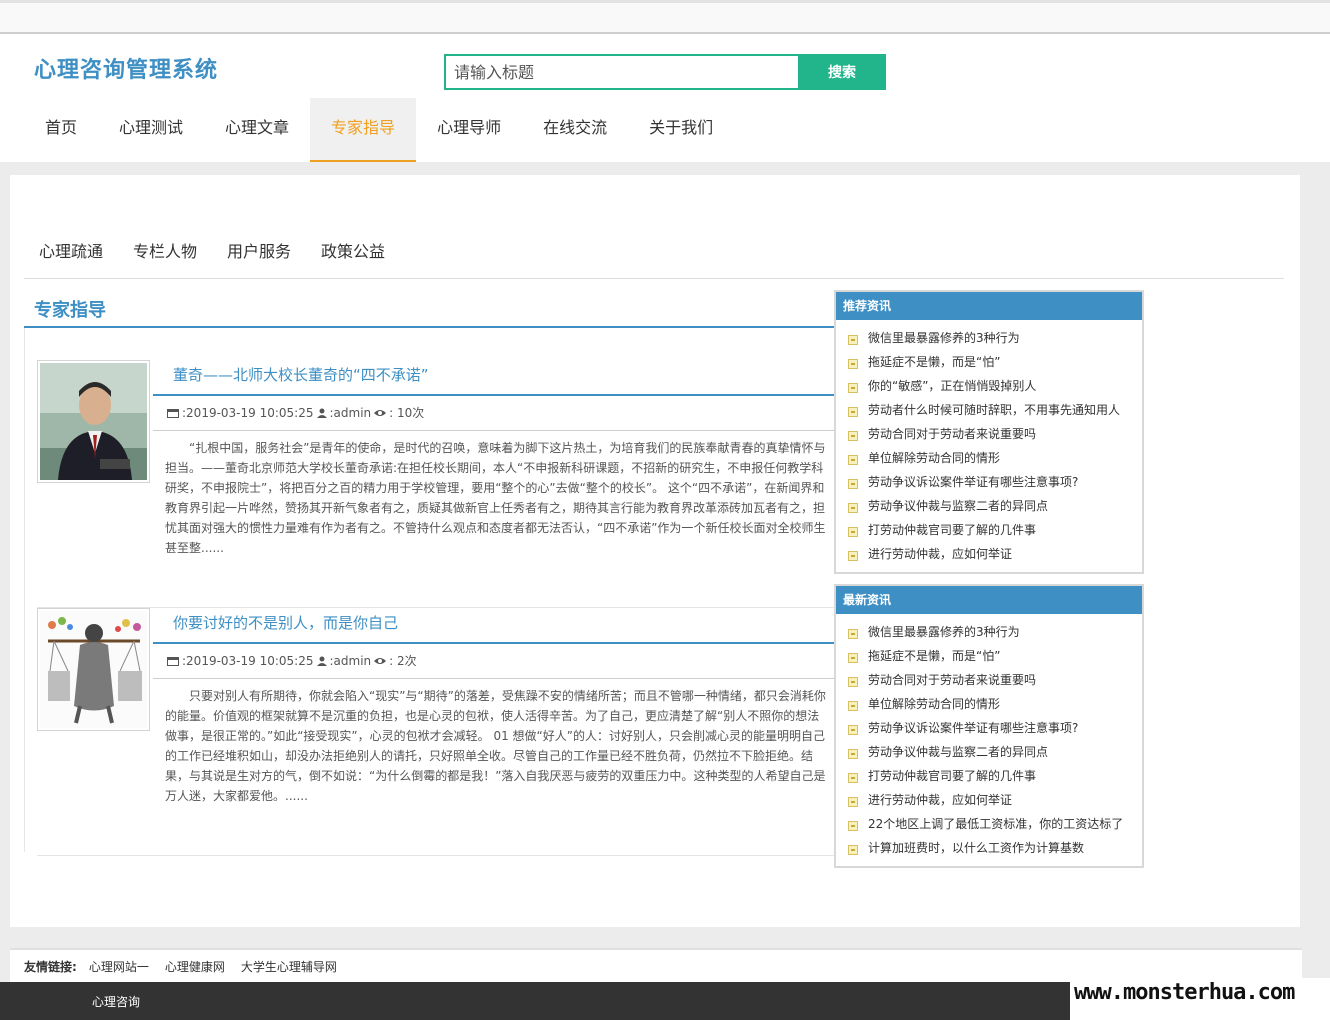 Image resolution: width=1330 pixels, height=1020 pixels. Describe the element at coordinates (259, 250) in the screenshot. I see `subnav-item-user-service: 用户服务` at that location.